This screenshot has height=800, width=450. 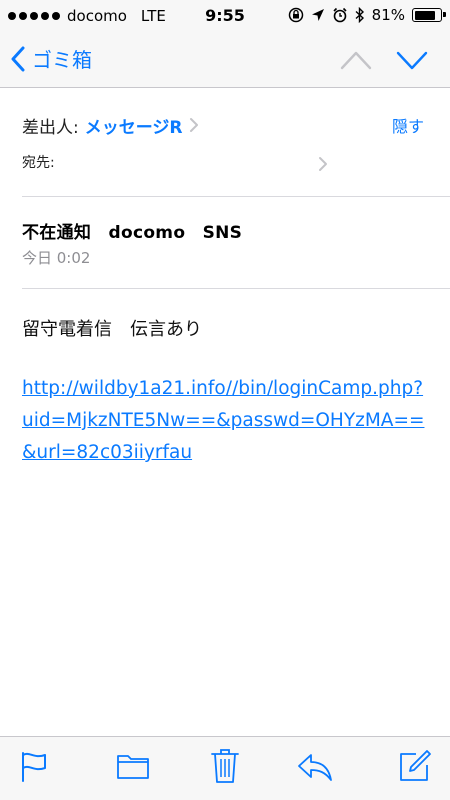 What do you see at coordinates (367, 15) in the screenshot?
I see `status-right: 81%` at bounding box center [367, 15].